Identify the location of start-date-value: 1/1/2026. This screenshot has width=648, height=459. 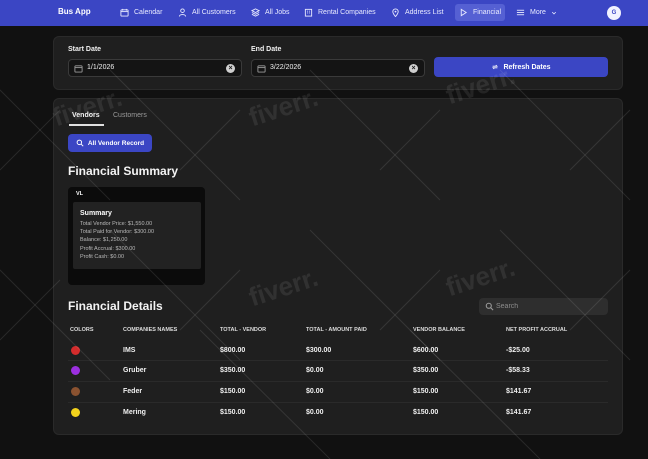
(101, 67).